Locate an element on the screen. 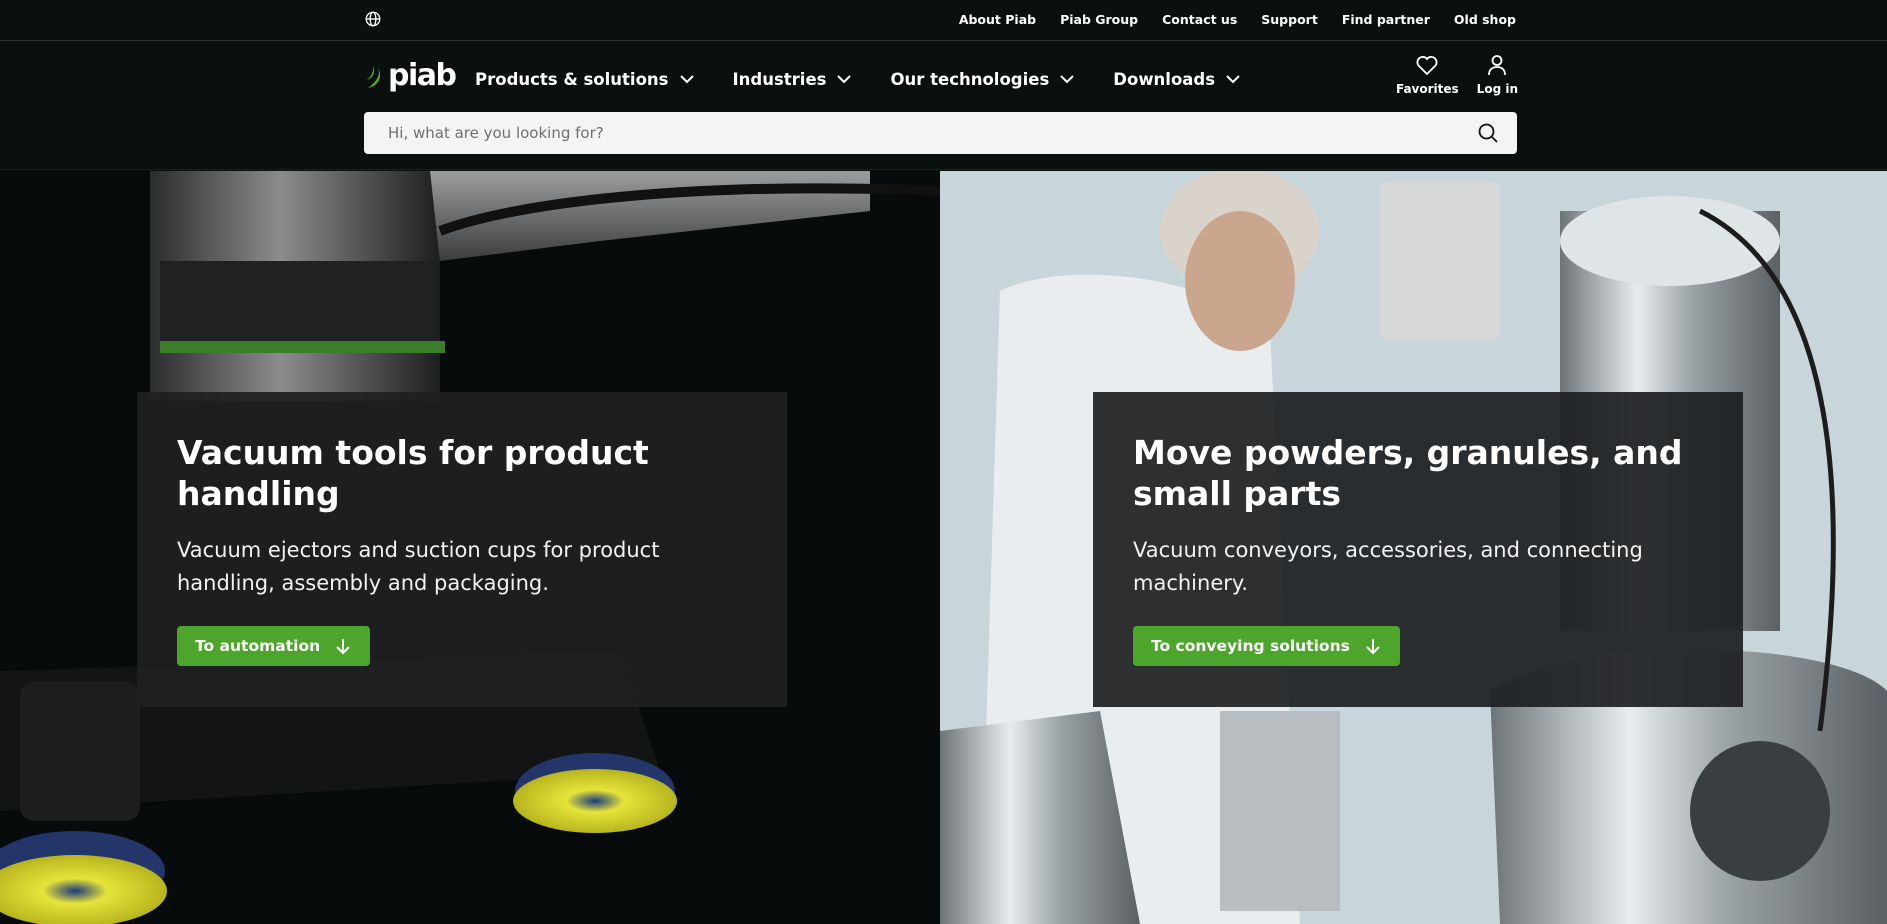  nav-industries: Industries is located at coordinates (793, 79).